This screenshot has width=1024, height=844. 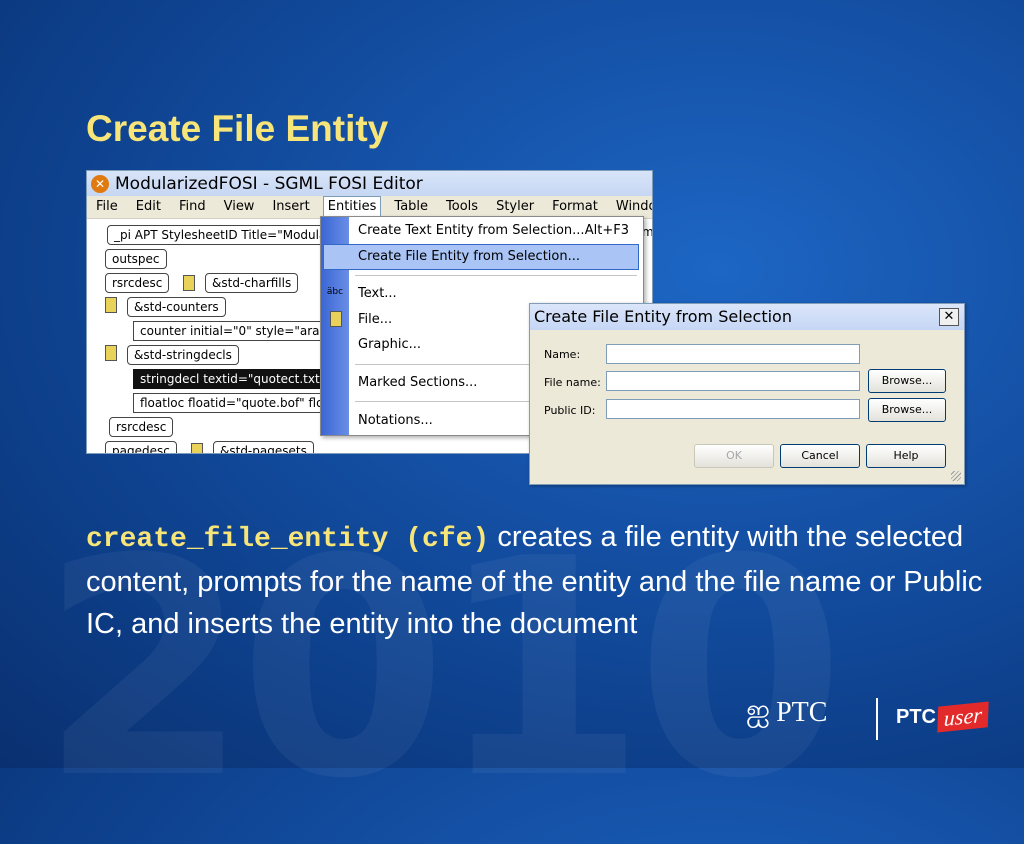 What do you see at coordinates (606, 230) in the screenshot?
I see `shortcut-label: Alt+F3` at bounding box center [606, 230].